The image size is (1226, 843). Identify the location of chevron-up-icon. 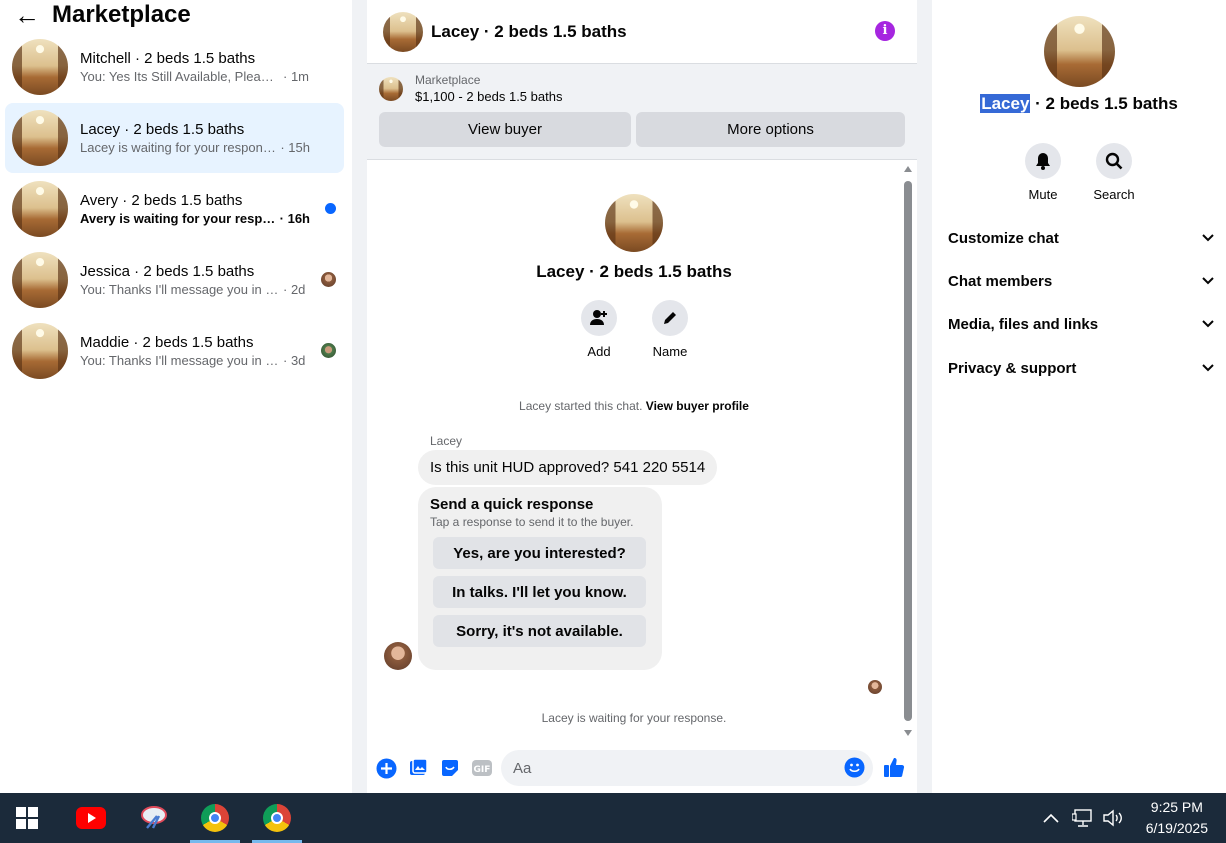
(1051, 818).